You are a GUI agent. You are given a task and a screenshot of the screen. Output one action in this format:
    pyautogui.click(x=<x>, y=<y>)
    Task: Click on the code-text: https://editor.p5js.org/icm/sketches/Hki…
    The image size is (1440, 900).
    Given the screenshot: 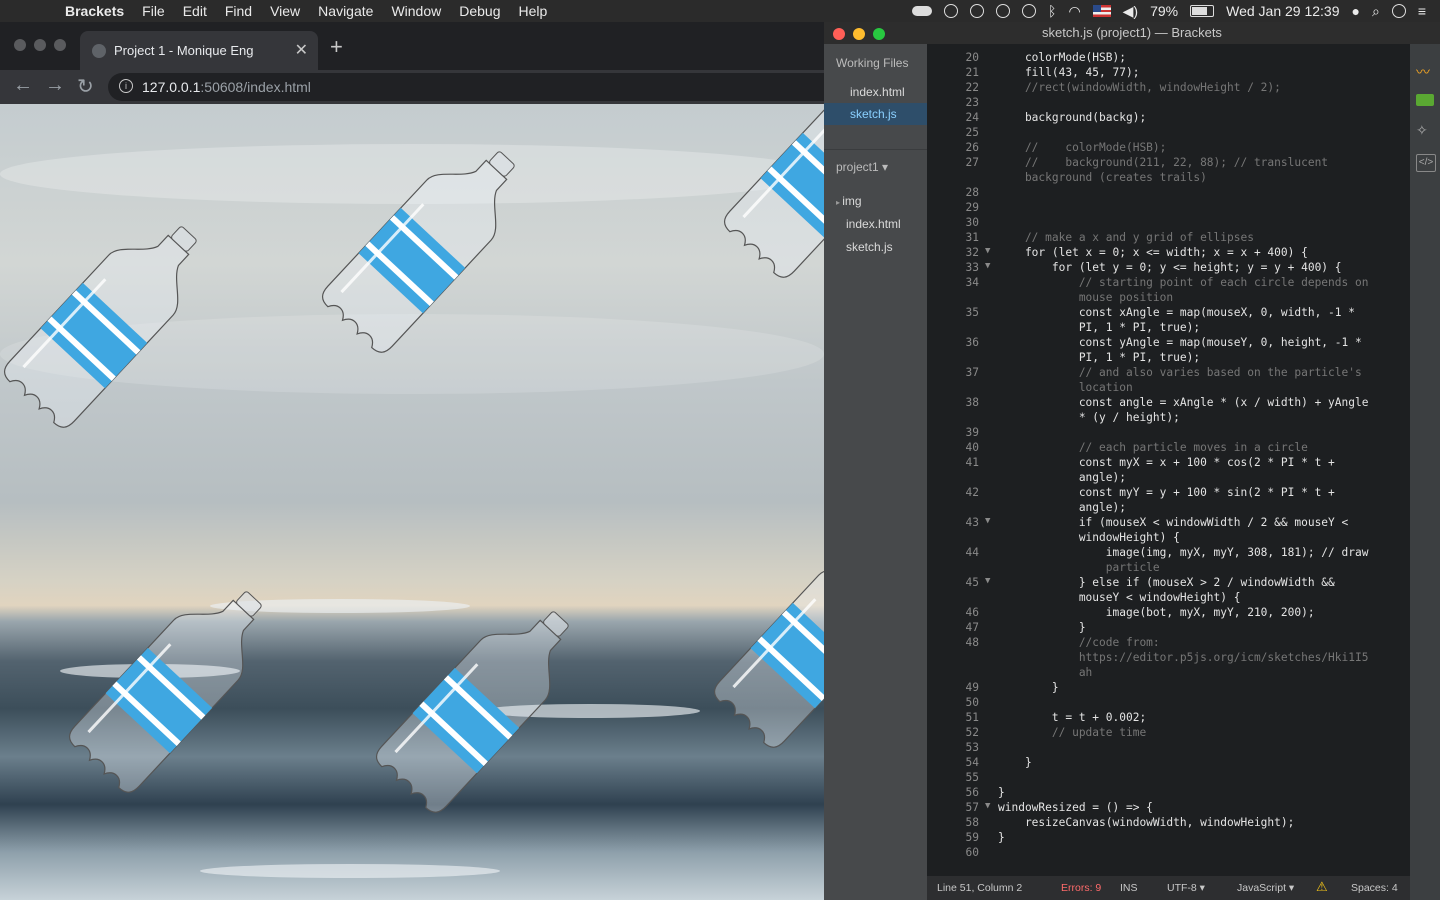 What is the action you would take?
    pyautogui.click(x=1183, y=657)
    